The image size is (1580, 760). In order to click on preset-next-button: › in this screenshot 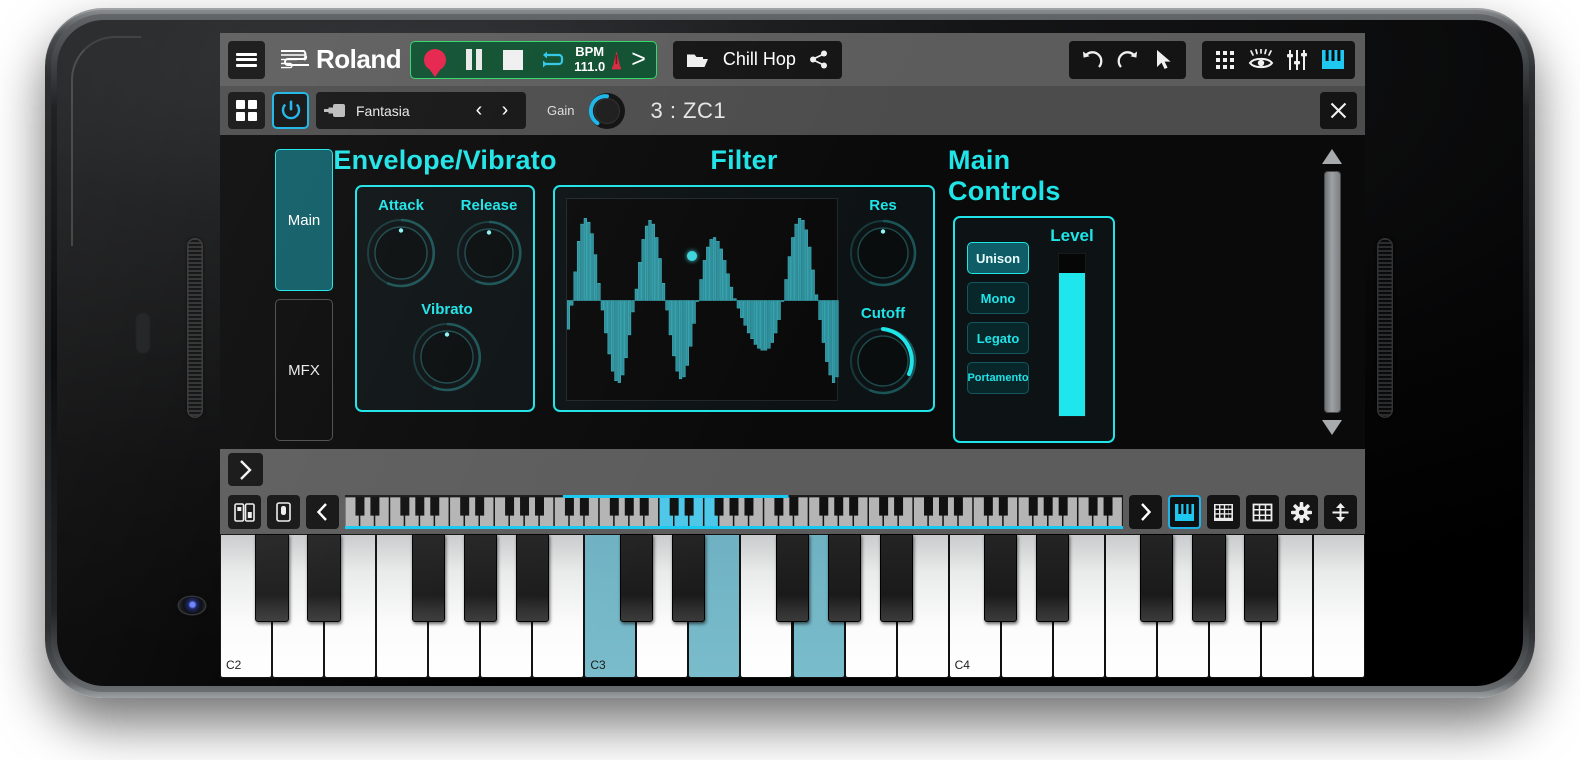, I will do `click(505, 110)`.